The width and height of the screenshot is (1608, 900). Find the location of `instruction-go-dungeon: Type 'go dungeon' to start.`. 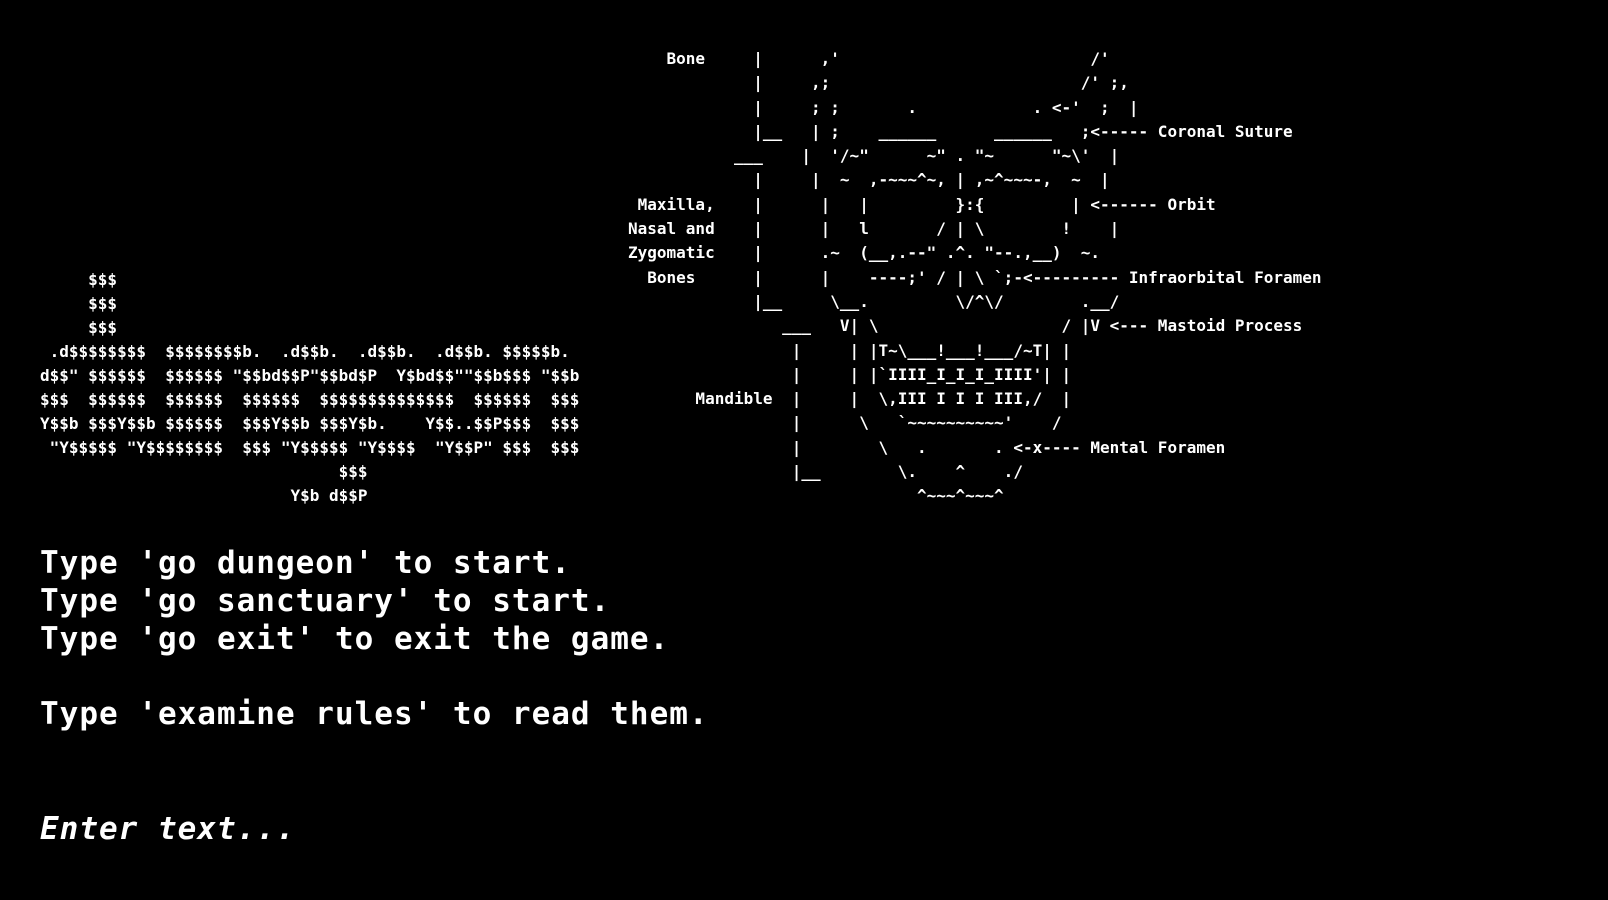

instruction-go-dungeon: Type 'go dungeon' to start. is located at coordinates (305, 563).